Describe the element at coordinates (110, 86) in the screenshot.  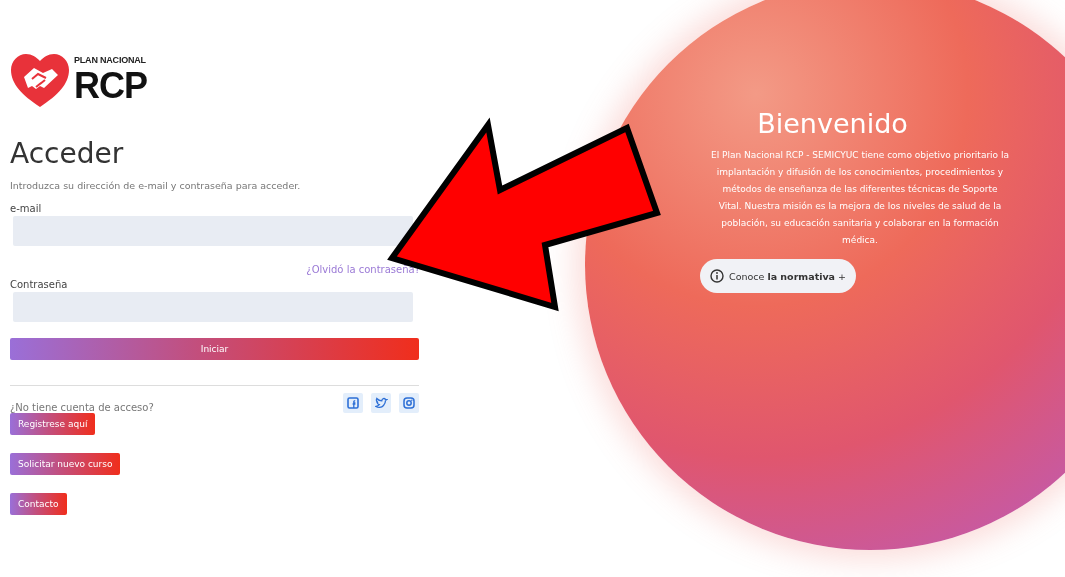
I see `logo-title: RCP` at that location.